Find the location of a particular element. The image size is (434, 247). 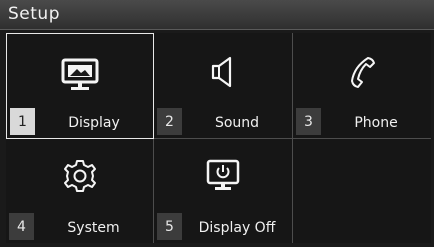

tile-label: Sound is located at coordinates (237, 123).